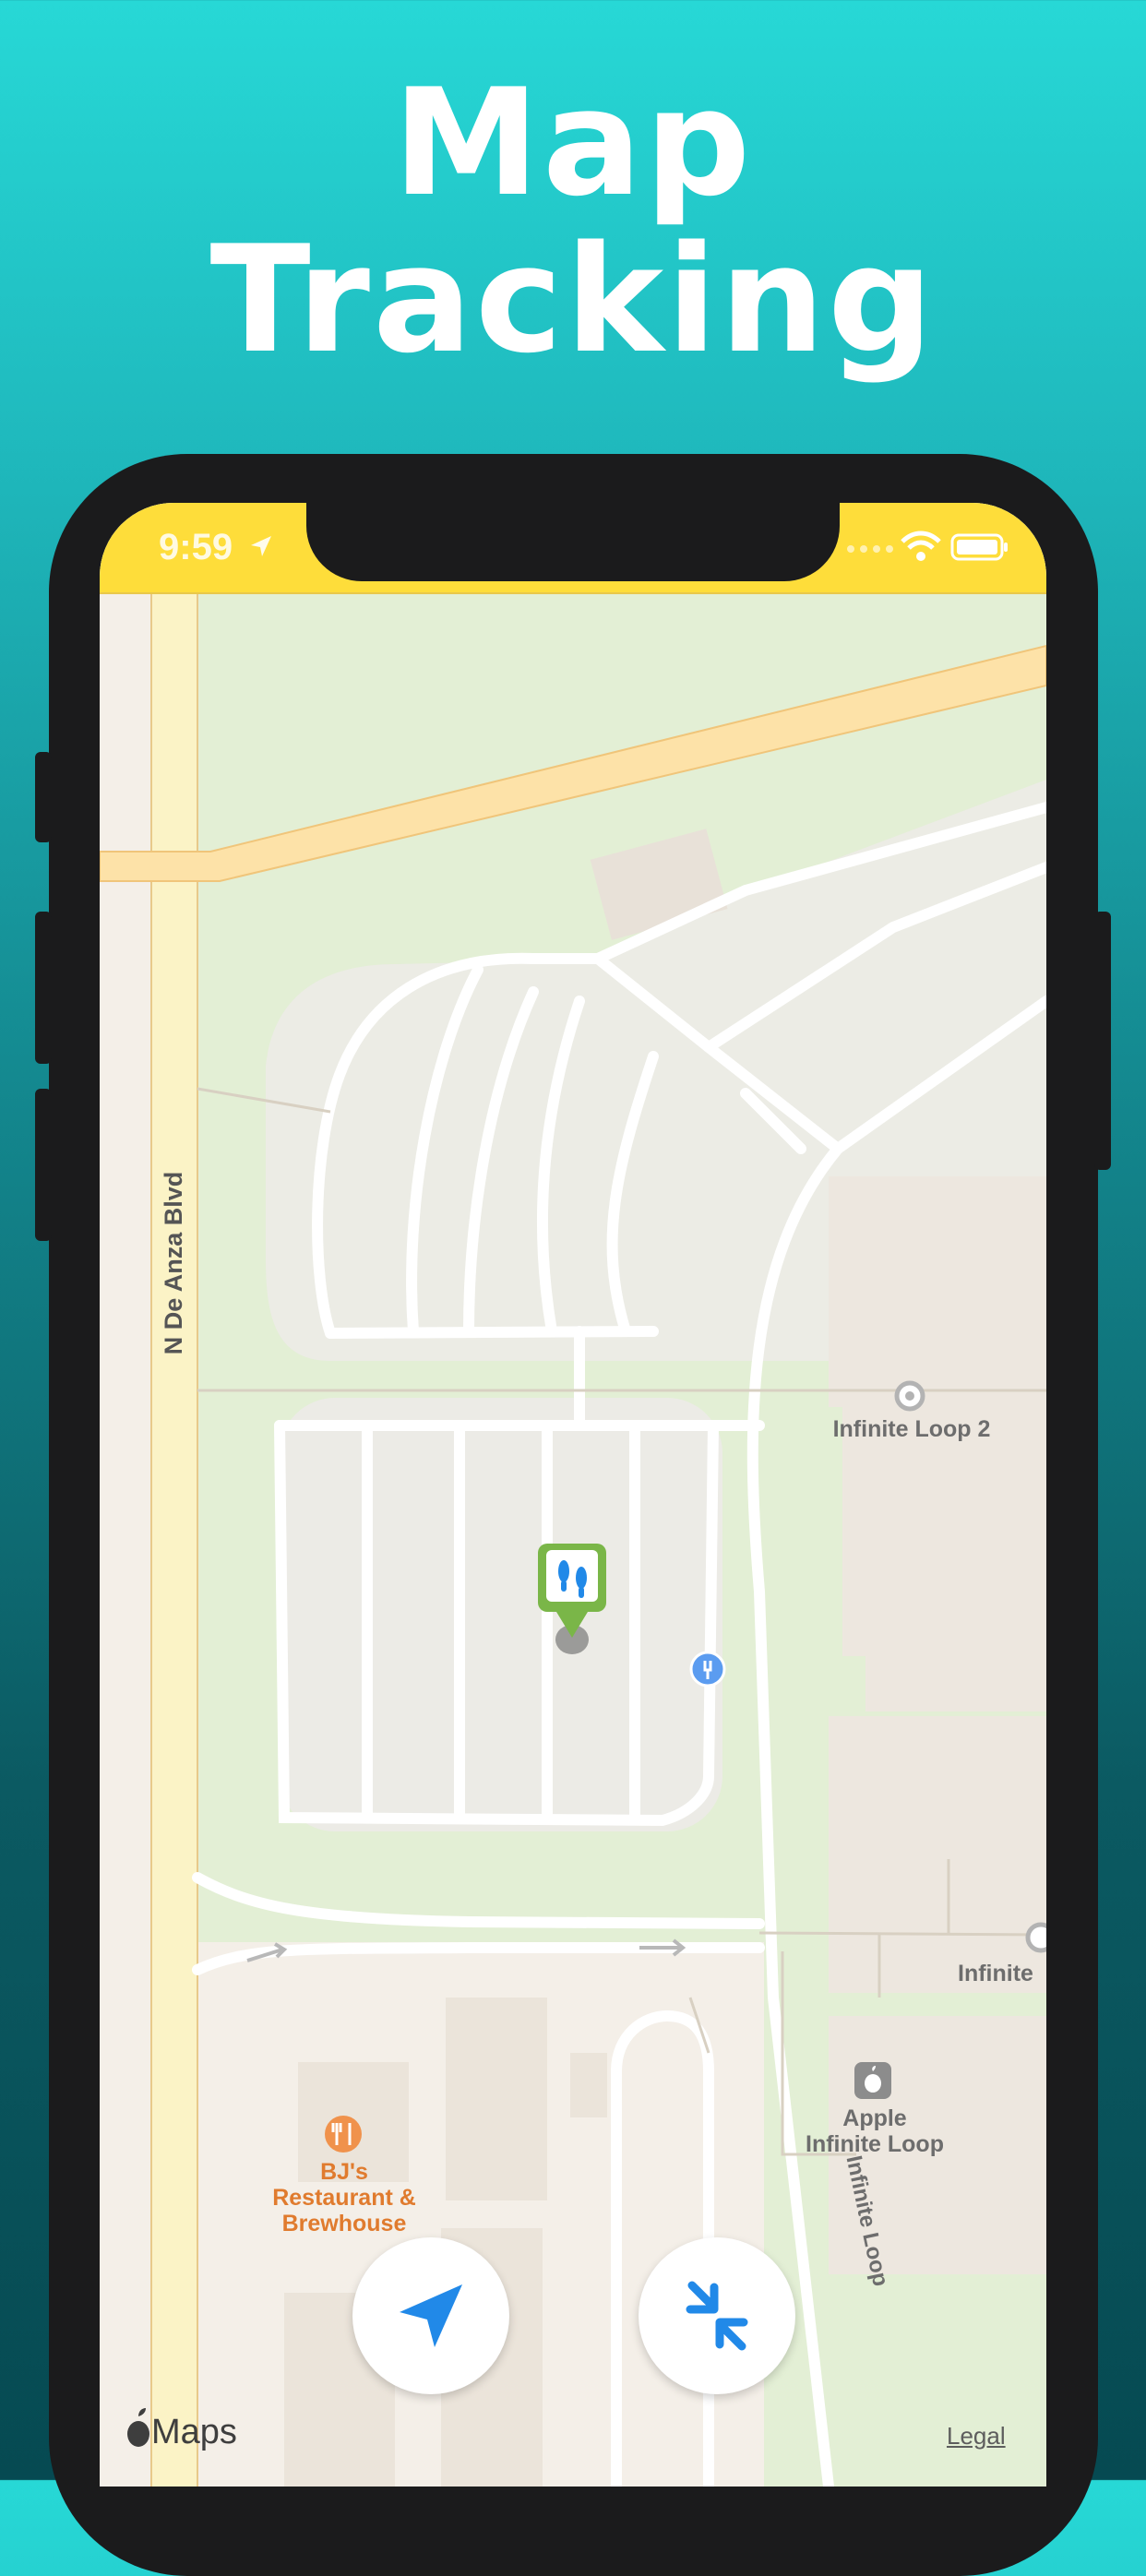 Image resolution: width=1146 pixels, height=2576 pixels. What do you see at coordinates (875, 2144) in the screenshot?
I see `apple-label-line-2: Infinite Loop` at bounding box center [875, 2144].